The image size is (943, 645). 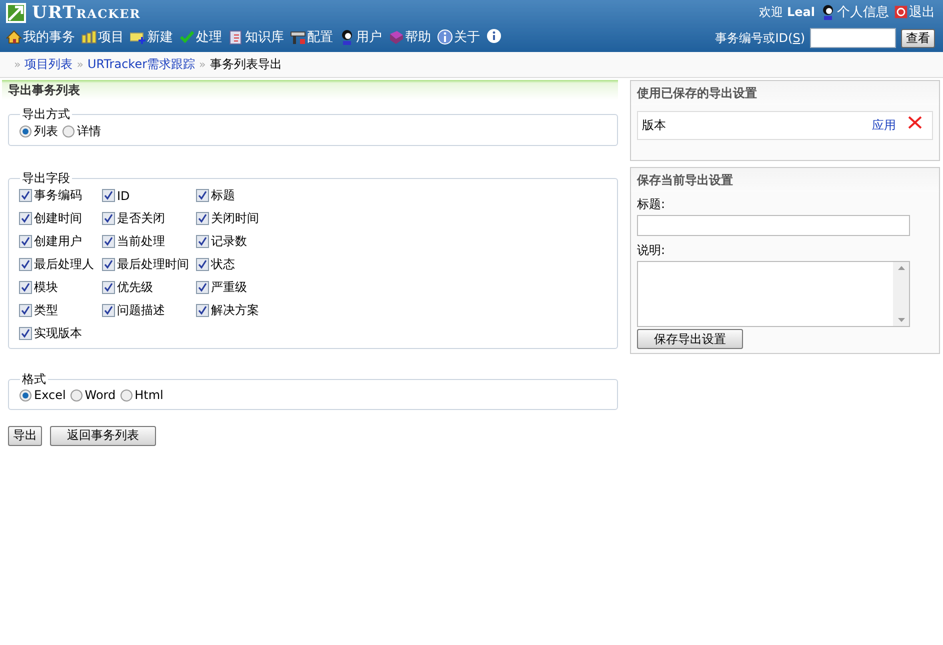 What do you see at coordinates (651, 204) in the screenshot?
I see `field-label: 标题:` at bounding box center [651, 204].